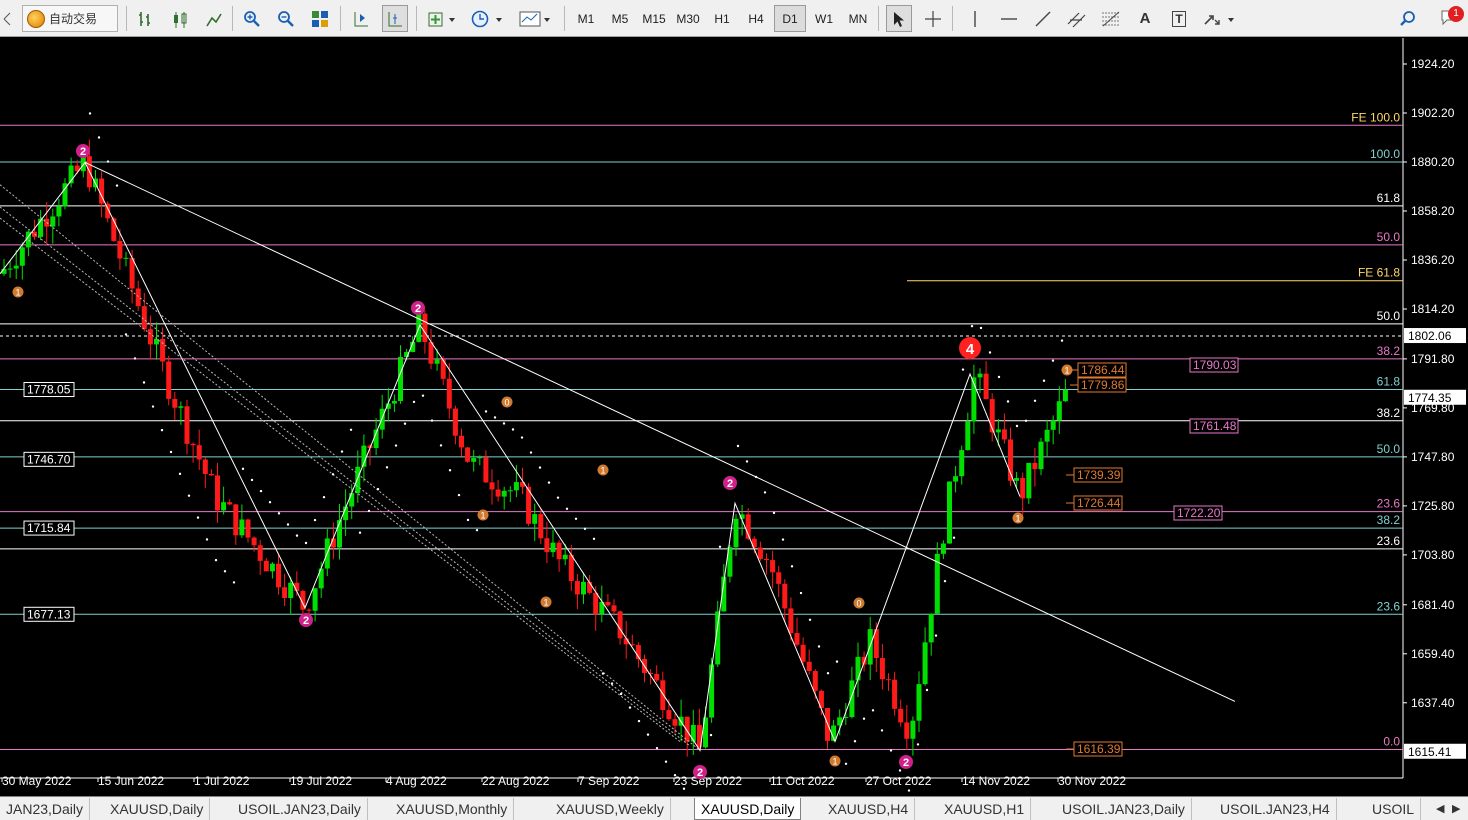  What do you see at coordinates (320, 18) in the screenshot?
I see `tile-windows-icon` at bounding box center [320, 18].